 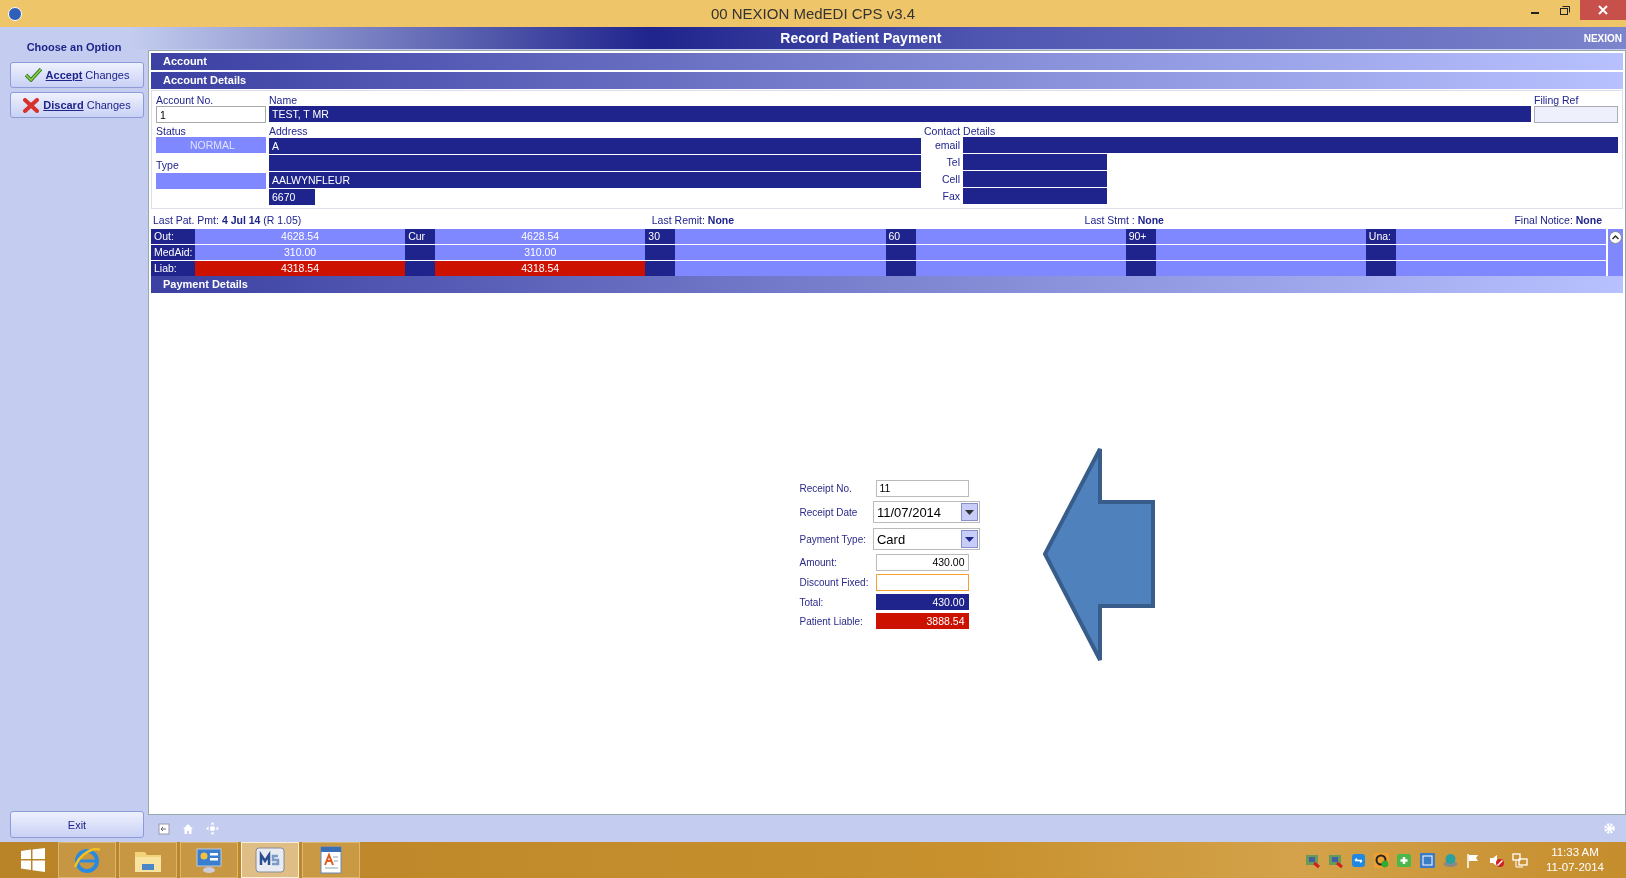 What do you see at coordinates (900, 114) in the screenshot?
I see `text-field: TEST, T MR` at bounding box center [900, 114].